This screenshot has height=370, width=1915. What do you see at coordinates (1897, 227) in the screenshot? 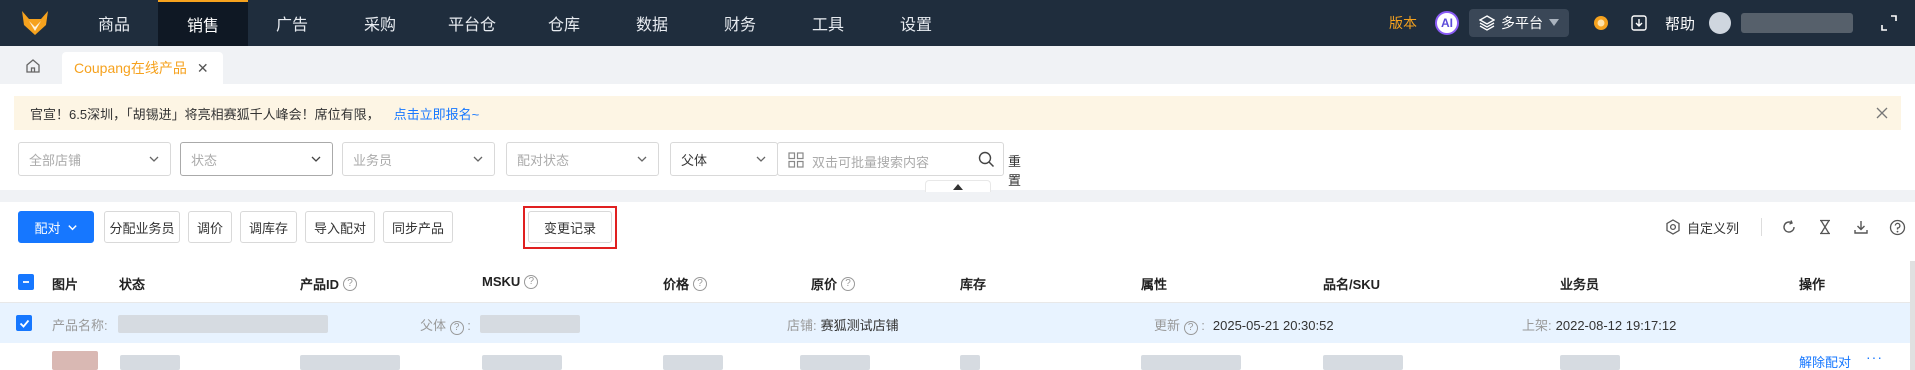
I see `help-icon` at bounding box center [1897, 227].